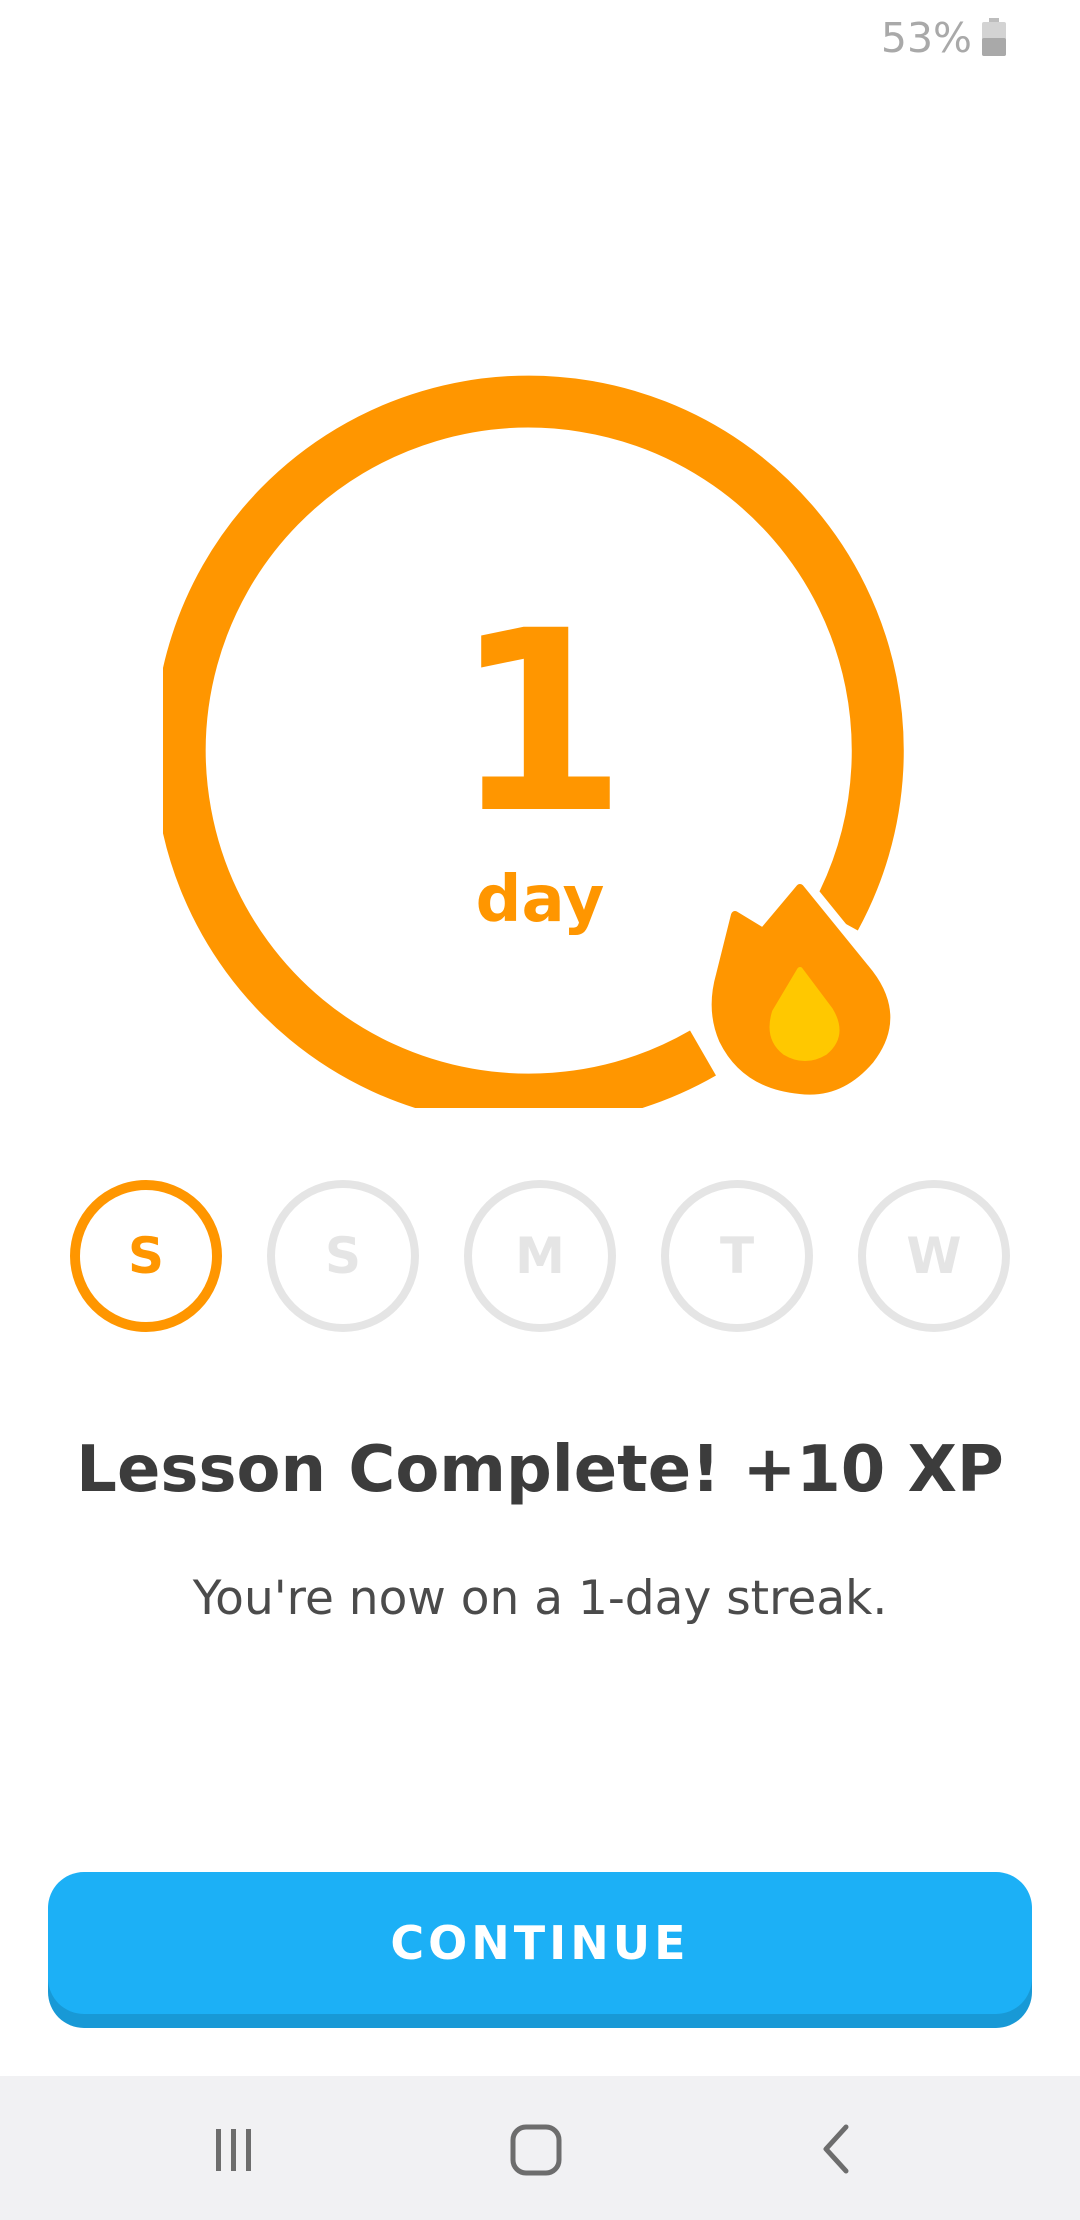 This screenshot has width=1080, height=2220. What do you see at coordinates (540, 40) in the screenshot?
I see `status-bar: 53%` at bounding box center [540, 40].